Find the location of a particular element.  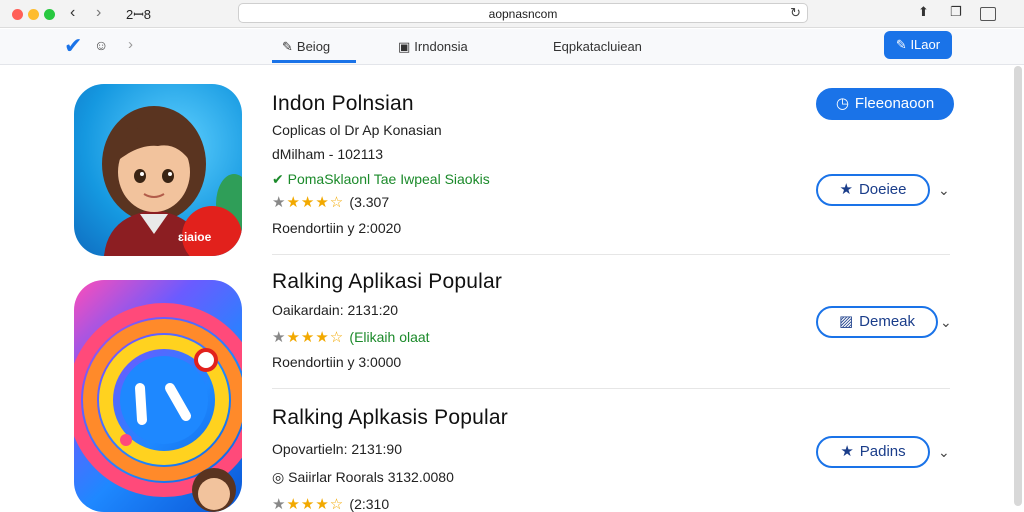

app-icon-badge-text: ɛiaioe is located at coordinates (195, 237).